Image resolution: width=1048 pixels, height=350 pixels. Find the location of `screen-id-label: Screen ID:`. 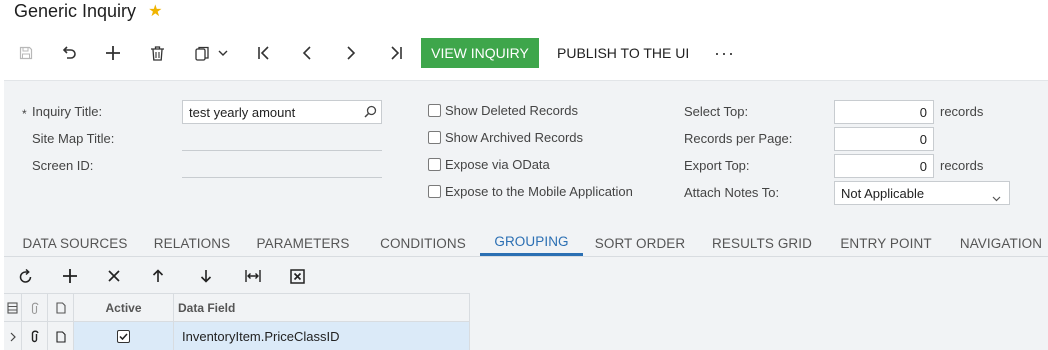

screen-id-label: Screen ID: is located at coordinates (63, 165).